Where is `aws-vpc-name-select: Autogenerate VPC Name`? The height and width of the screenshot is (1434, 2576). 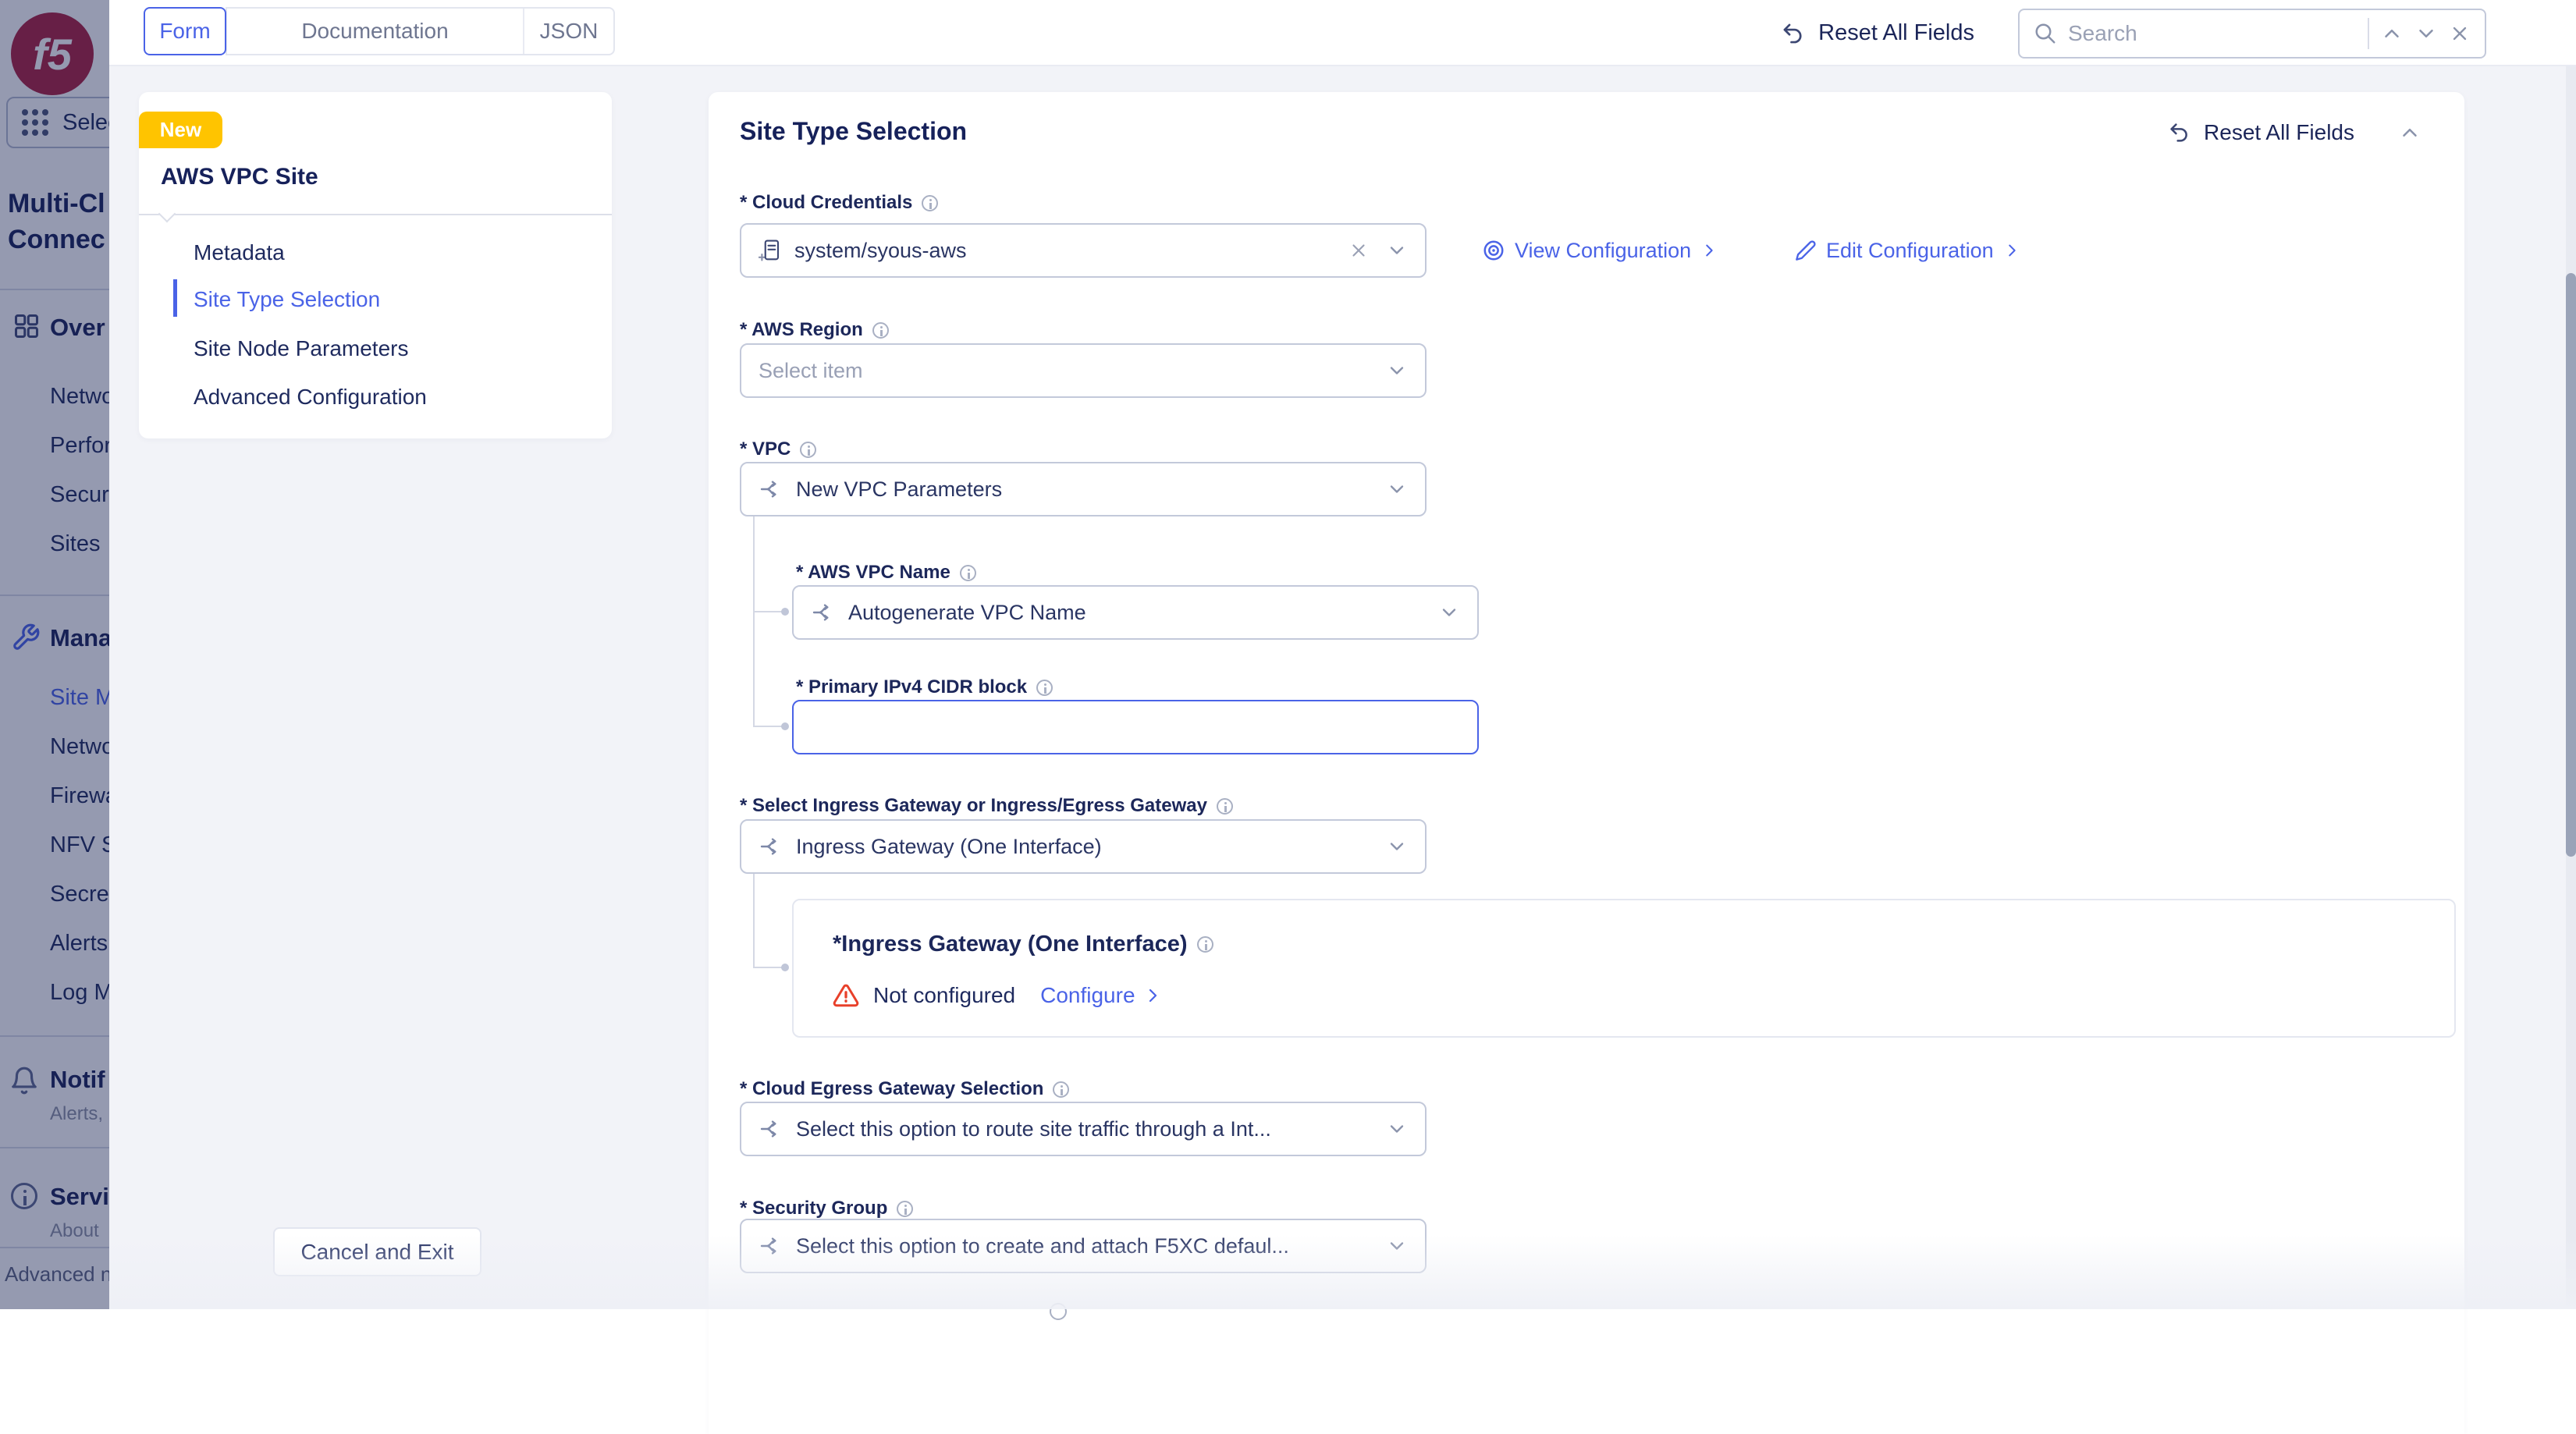
aws-vpc-name-select: Autogenerate VPC Name is located at coordinates (1135, 612).